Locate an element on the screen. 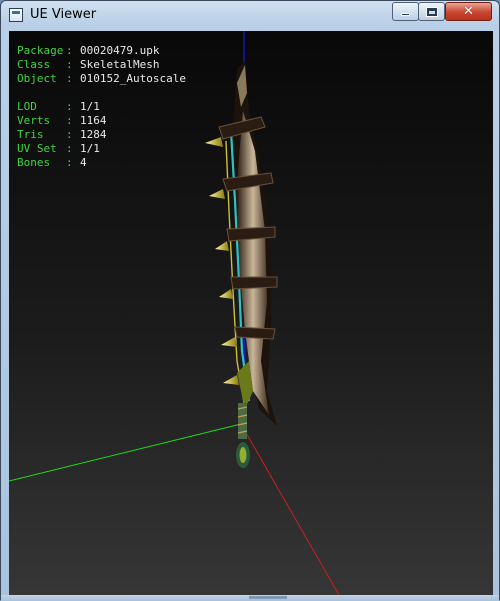  maximize-button is located at coordinates (431, 11).